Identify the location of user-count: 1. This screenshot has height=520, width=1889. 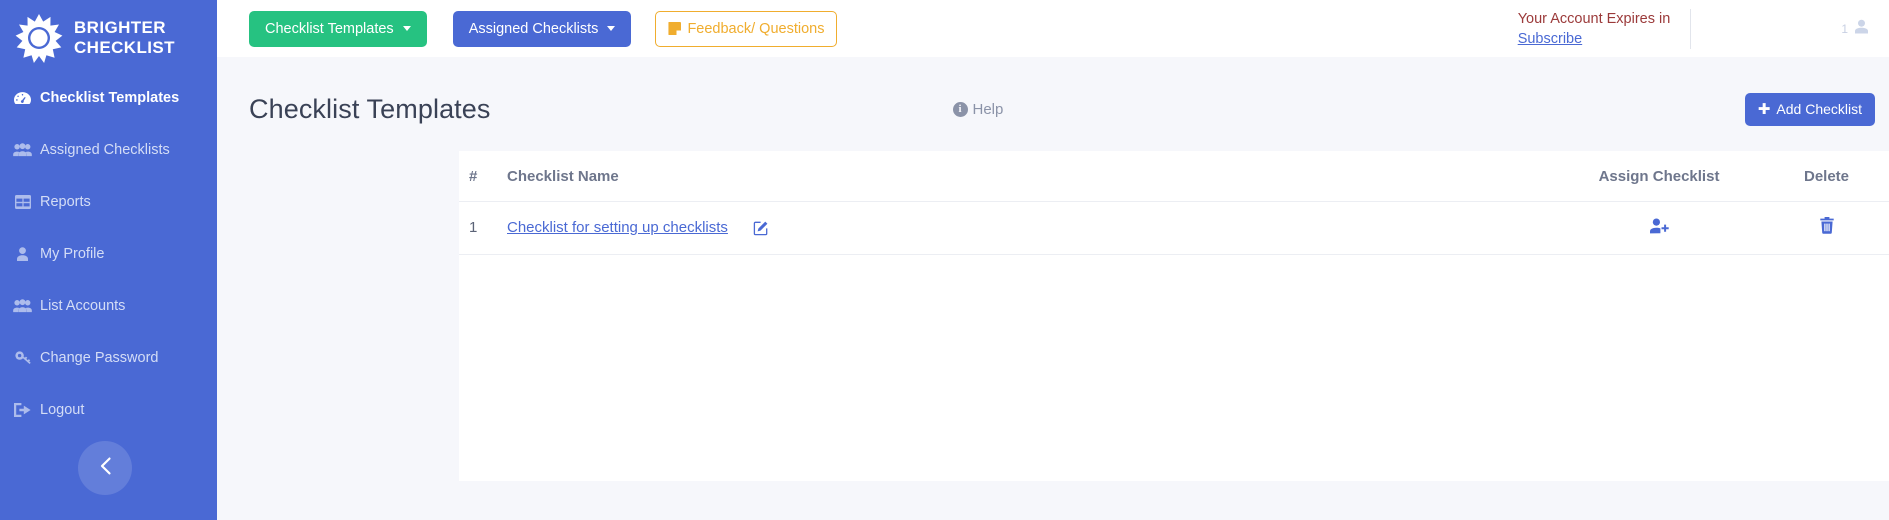
(1844, 28).